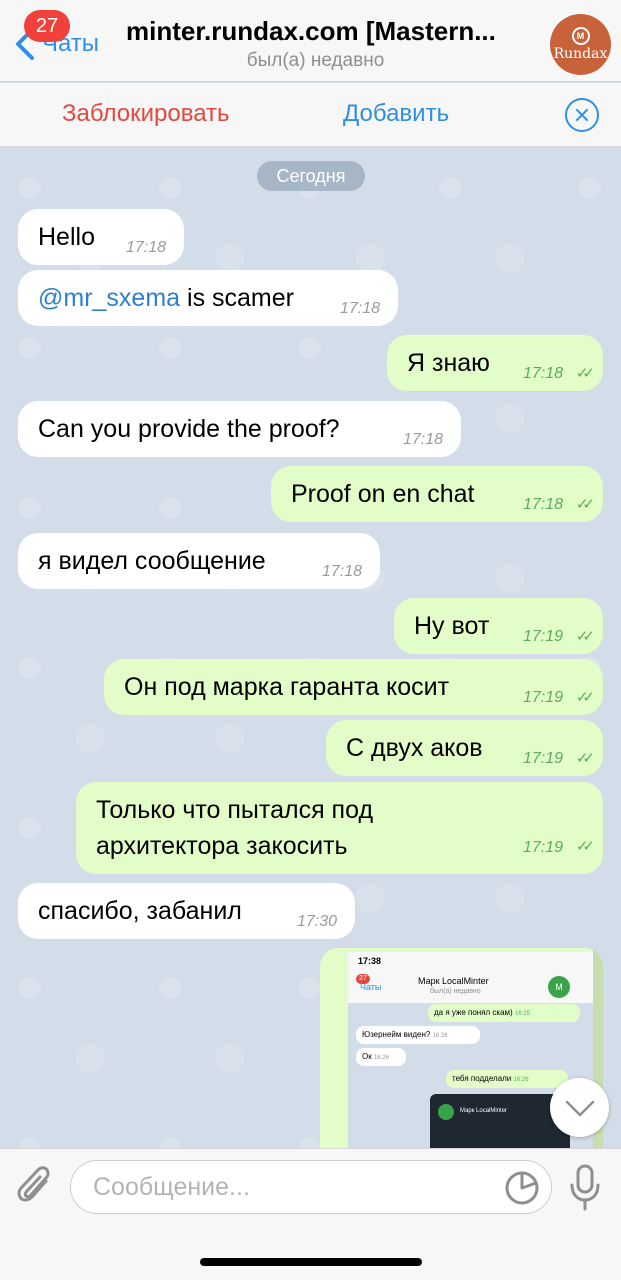 Image resolution: width=621 pixels, height=1280 pixels. Describe the element at coordinates (455, 991) in the screenshot. I see `screenshot-subtitle: был(а) недавно` at that location.